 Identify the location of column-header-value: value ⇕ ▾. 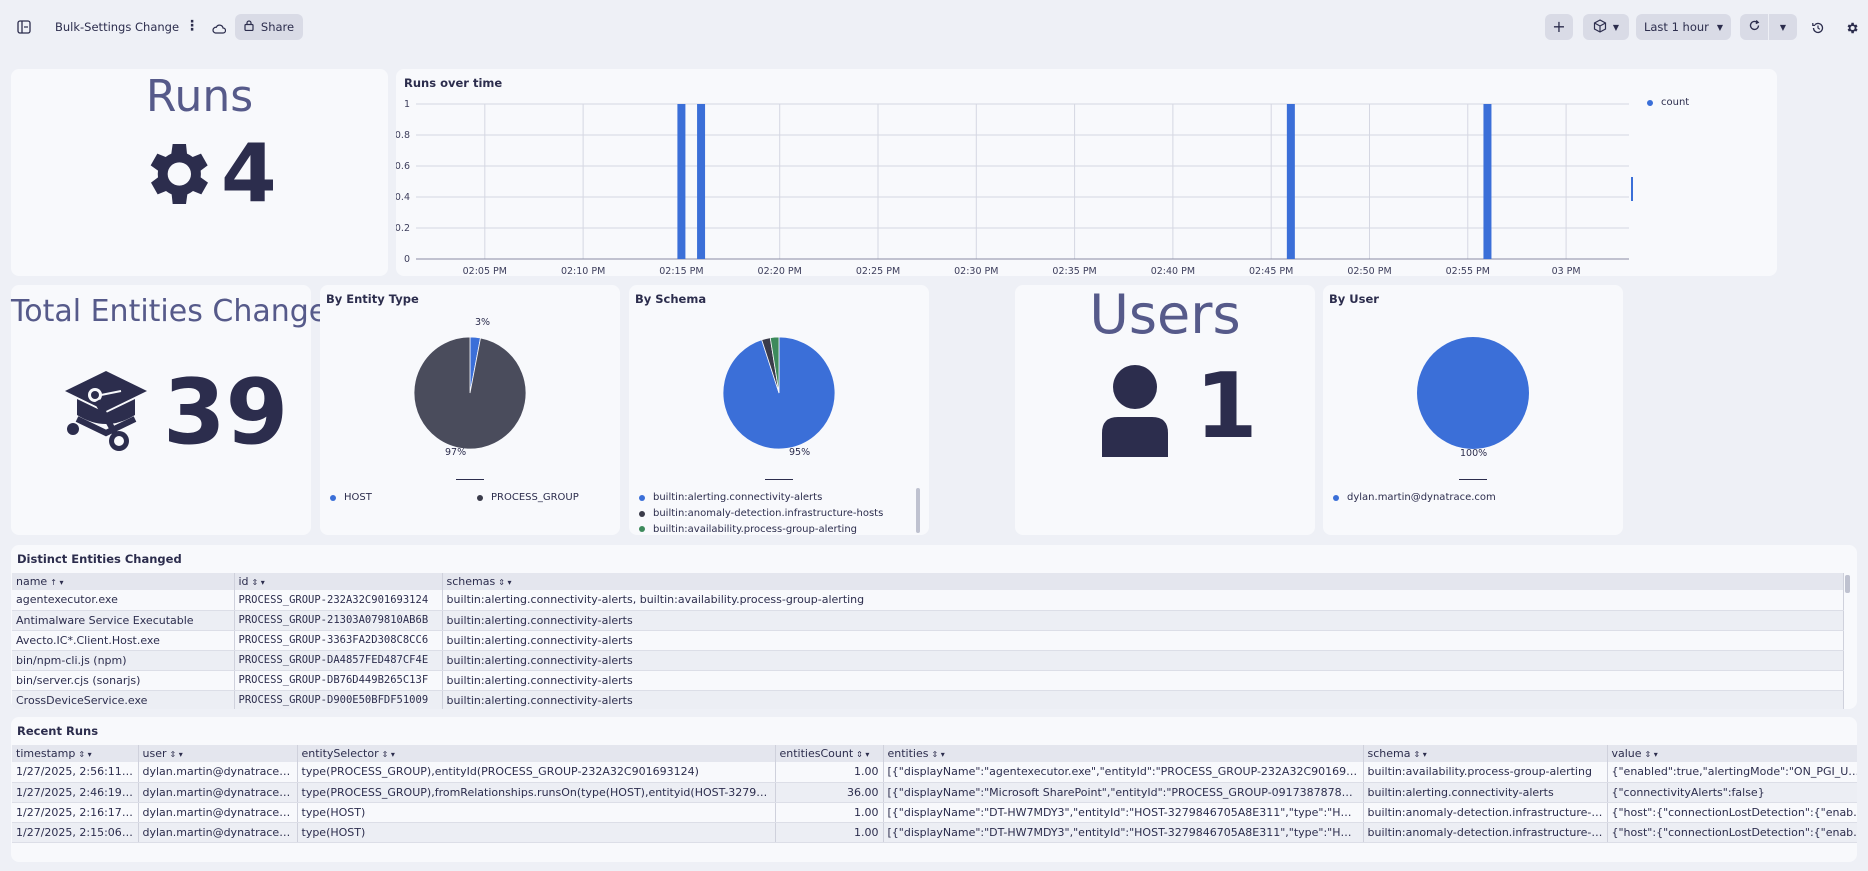
(1732, 753).